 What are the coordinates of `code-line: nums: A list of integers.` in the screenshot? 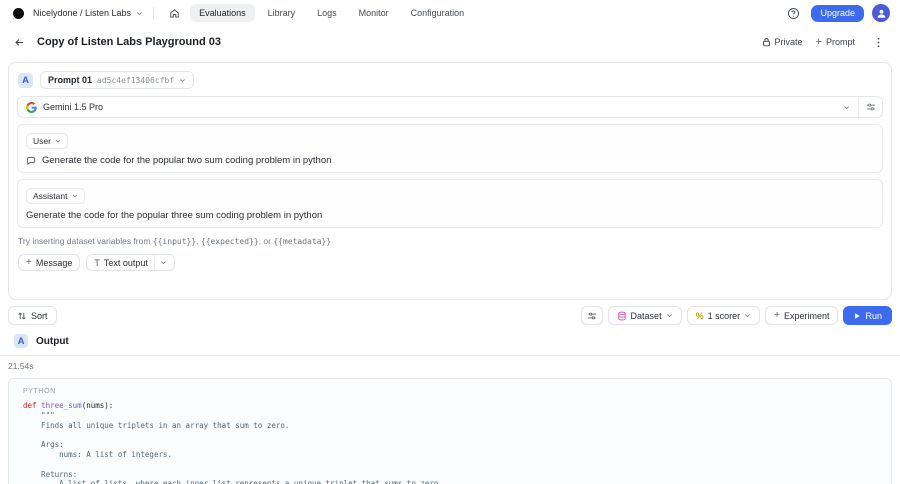 It's located at (98, 454).